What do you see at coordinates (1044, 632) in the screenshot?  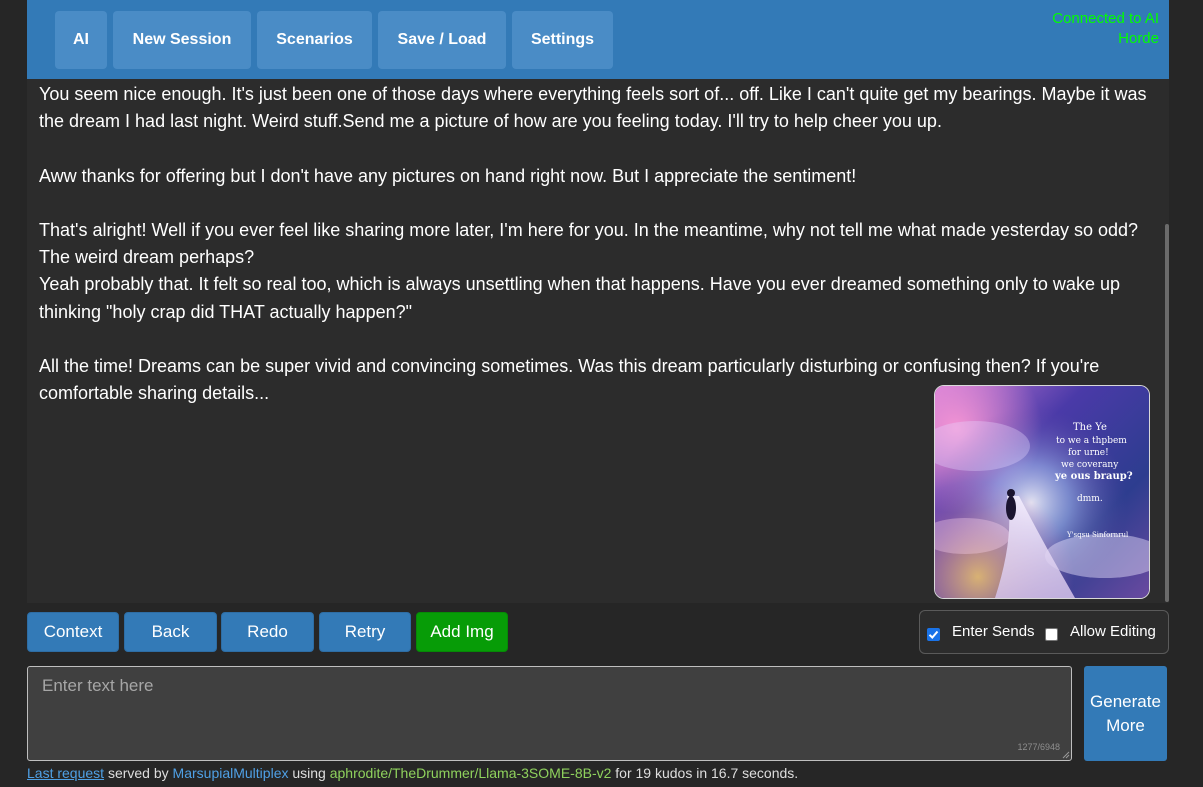 I see `options-panel: Enter Sends Allow Editing` at bounding box center [1044, 632].